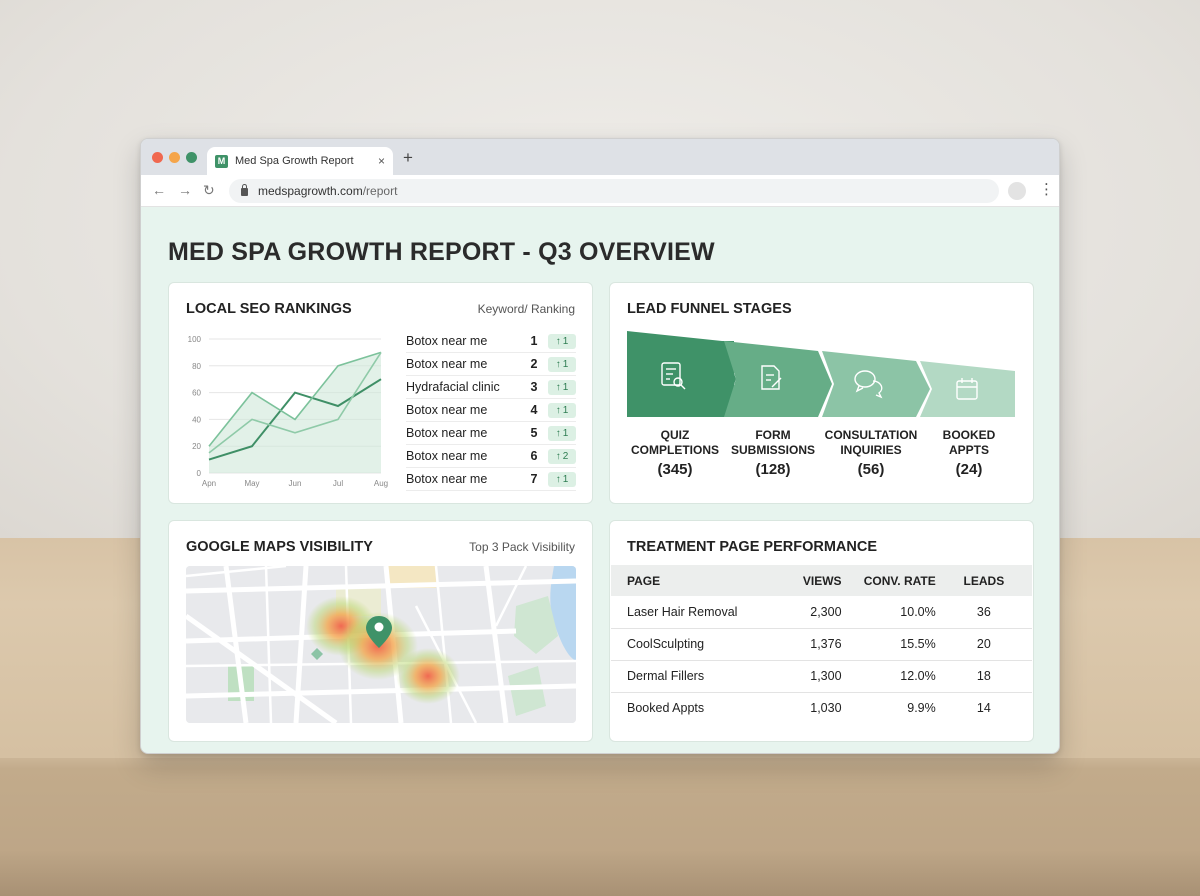  What do you see at coordinates (921, 708) in the screenshot?
I see `table-cell: 9.9%` at bounding box center [921, 708].